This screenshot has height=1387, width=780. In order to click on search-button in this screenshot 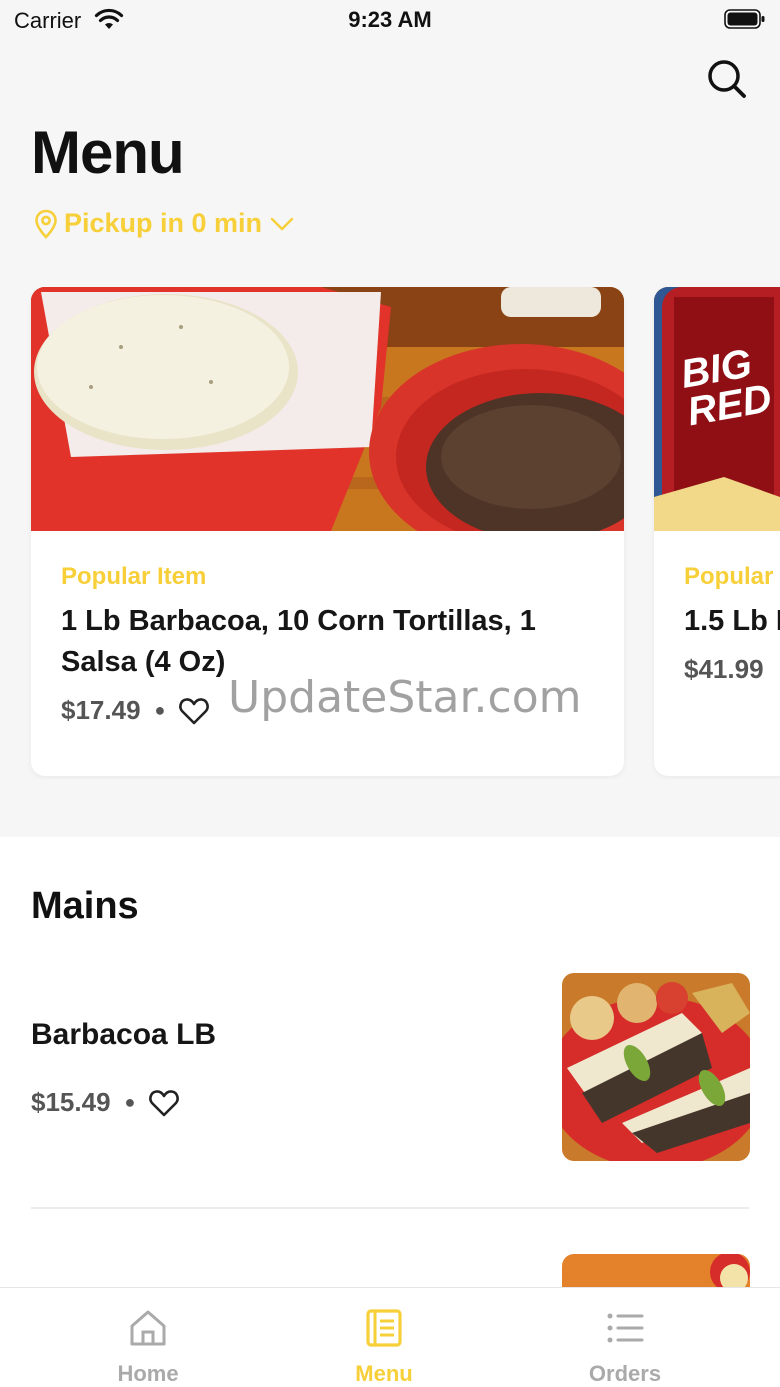, I will do `click(726, 78)`.